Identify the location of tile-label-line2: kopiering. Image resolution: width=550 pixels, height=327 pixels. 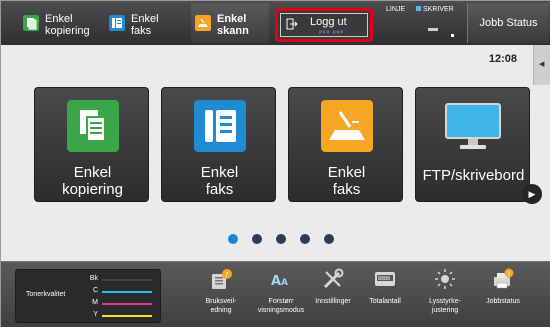
(92, 189).